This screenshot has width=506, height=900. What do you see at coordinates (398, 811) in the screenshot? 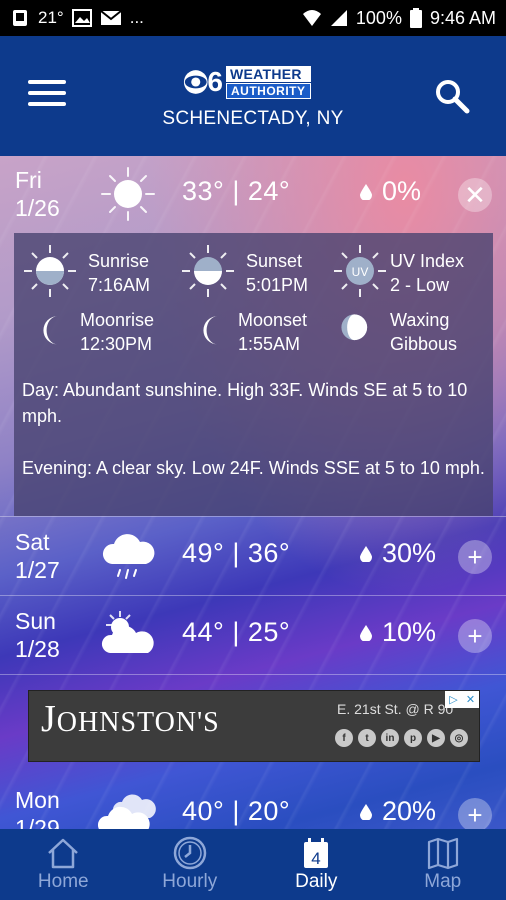
I see `precipitation: 20%` at bounding box center [398, 811].